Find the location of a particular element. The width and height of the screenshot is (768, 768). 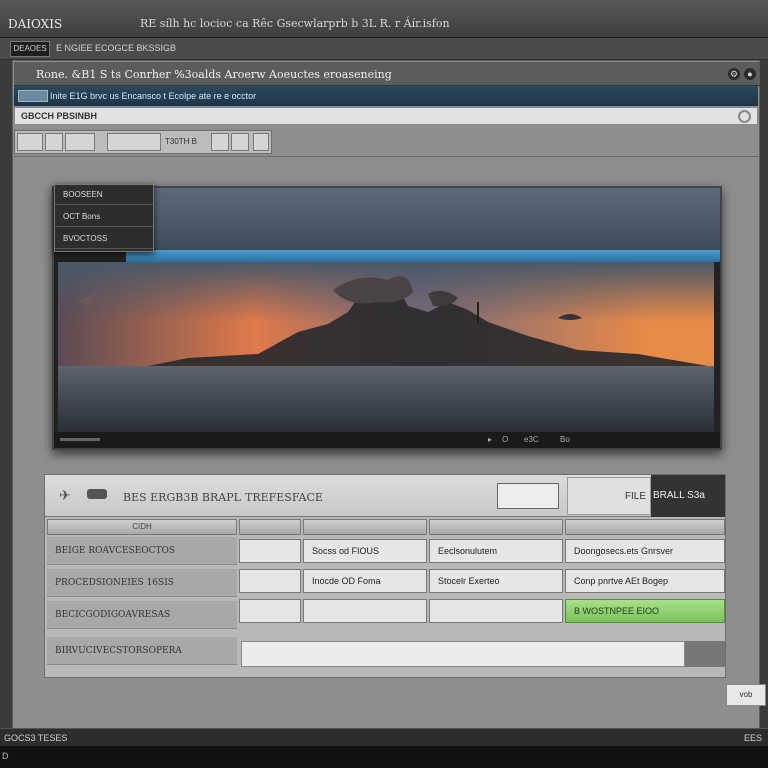

dropdown-item: BOOSEEN is located at coordinates (104, 195).